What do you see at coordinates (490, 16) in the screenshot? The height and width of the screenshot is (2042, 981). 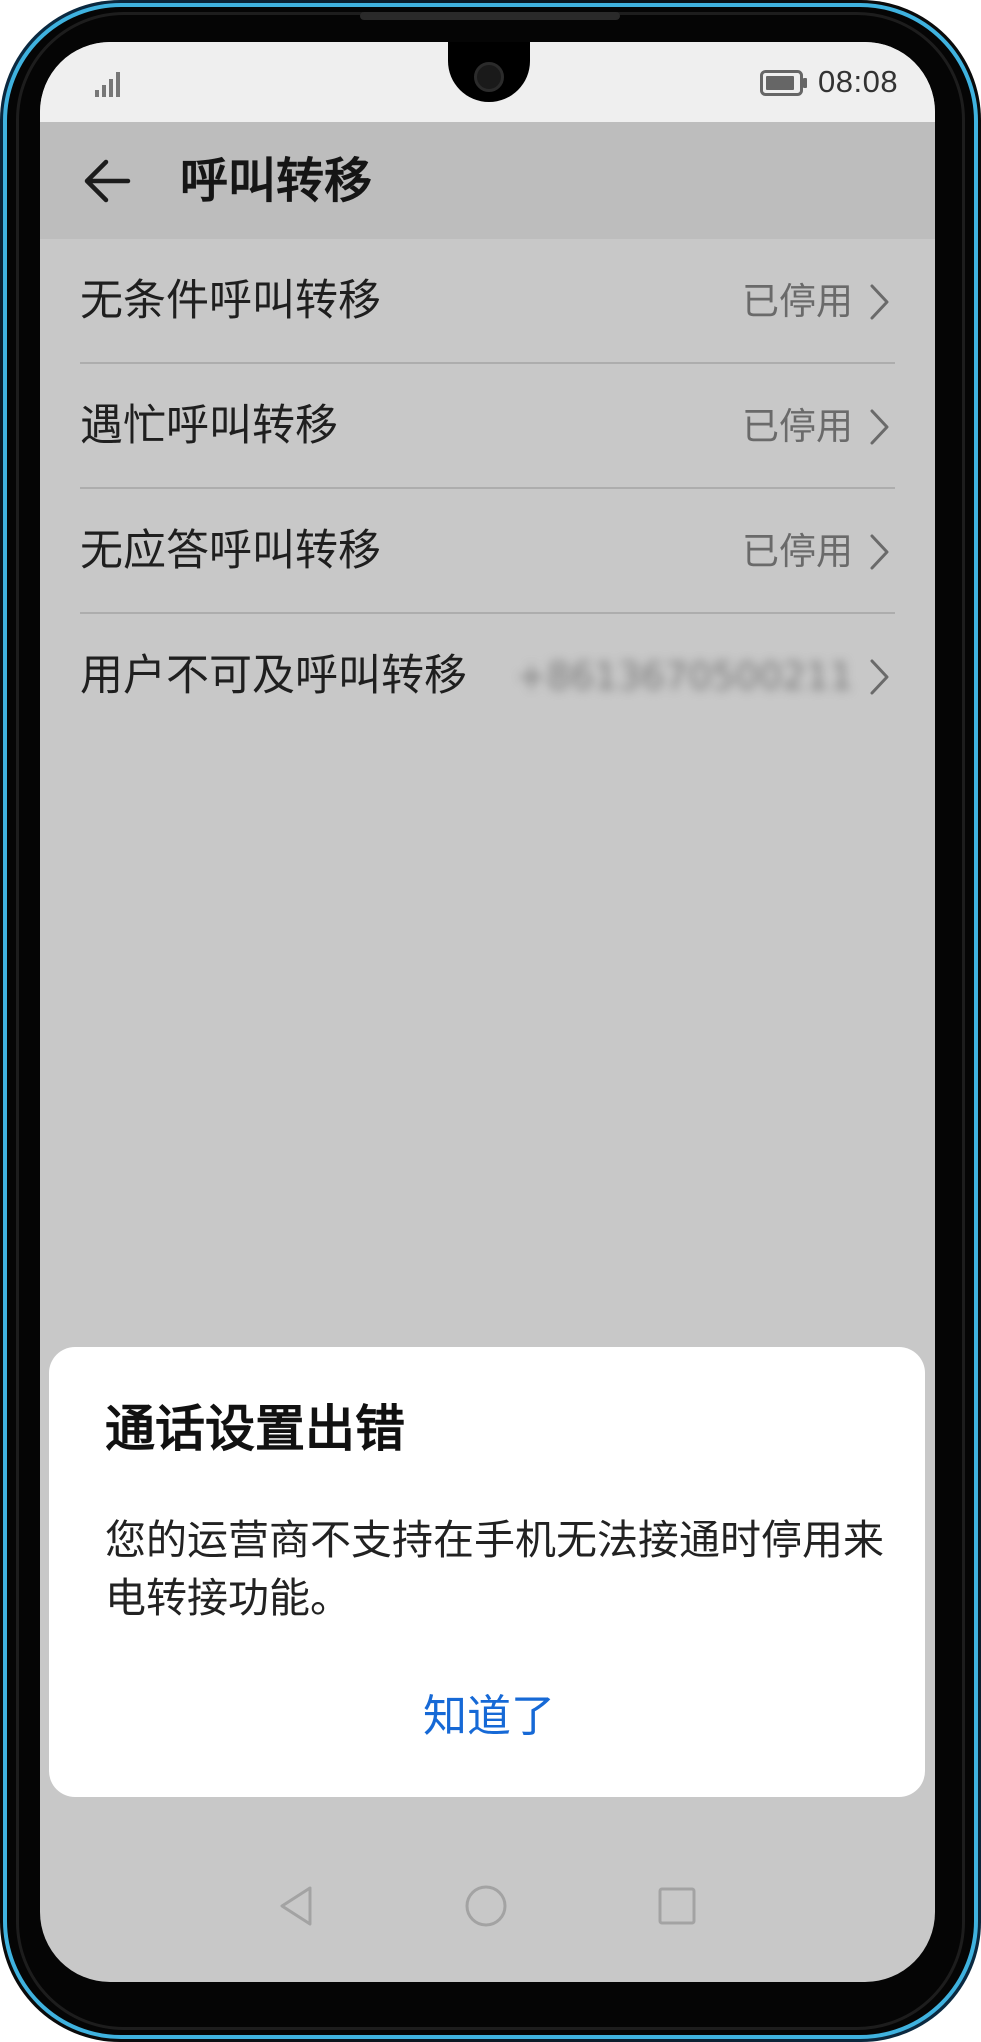 I see `earpiece-speaker` at bounding box center [490, 16].